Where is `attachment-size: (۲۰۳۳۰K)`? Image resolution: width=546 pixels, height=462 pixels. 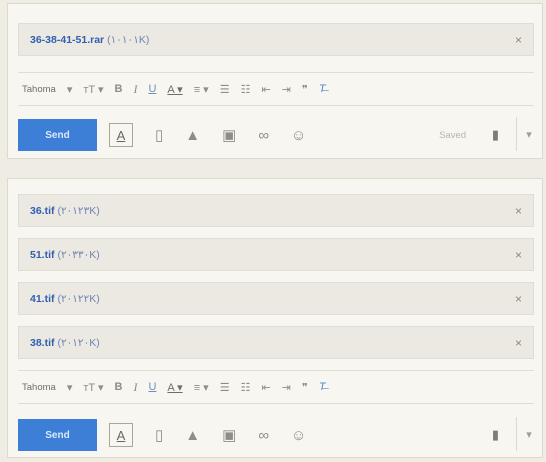 attachment-size: (۲۰۳۳۰K) is located at coordinates (78, 254).